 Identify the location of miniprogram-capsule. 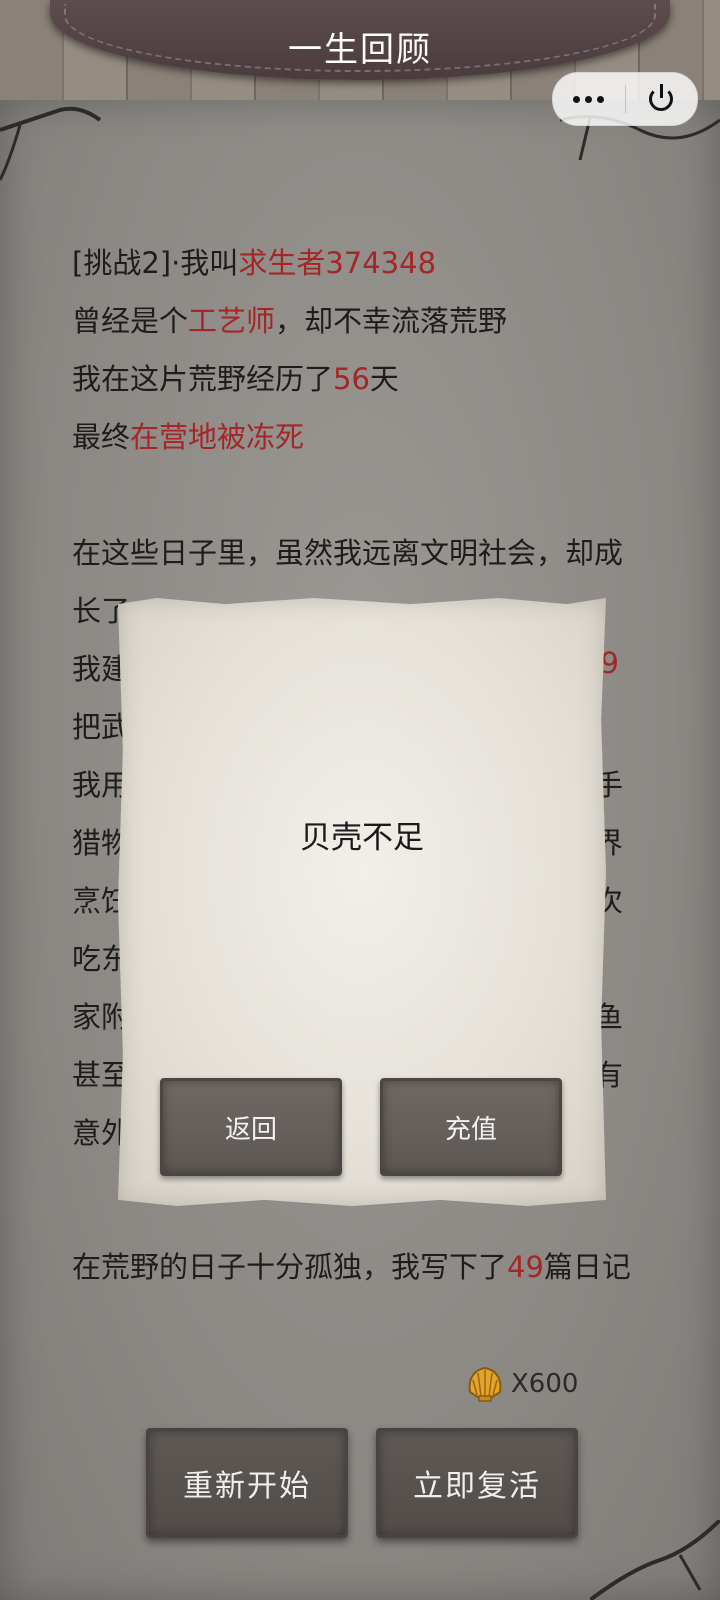
(625, 99).